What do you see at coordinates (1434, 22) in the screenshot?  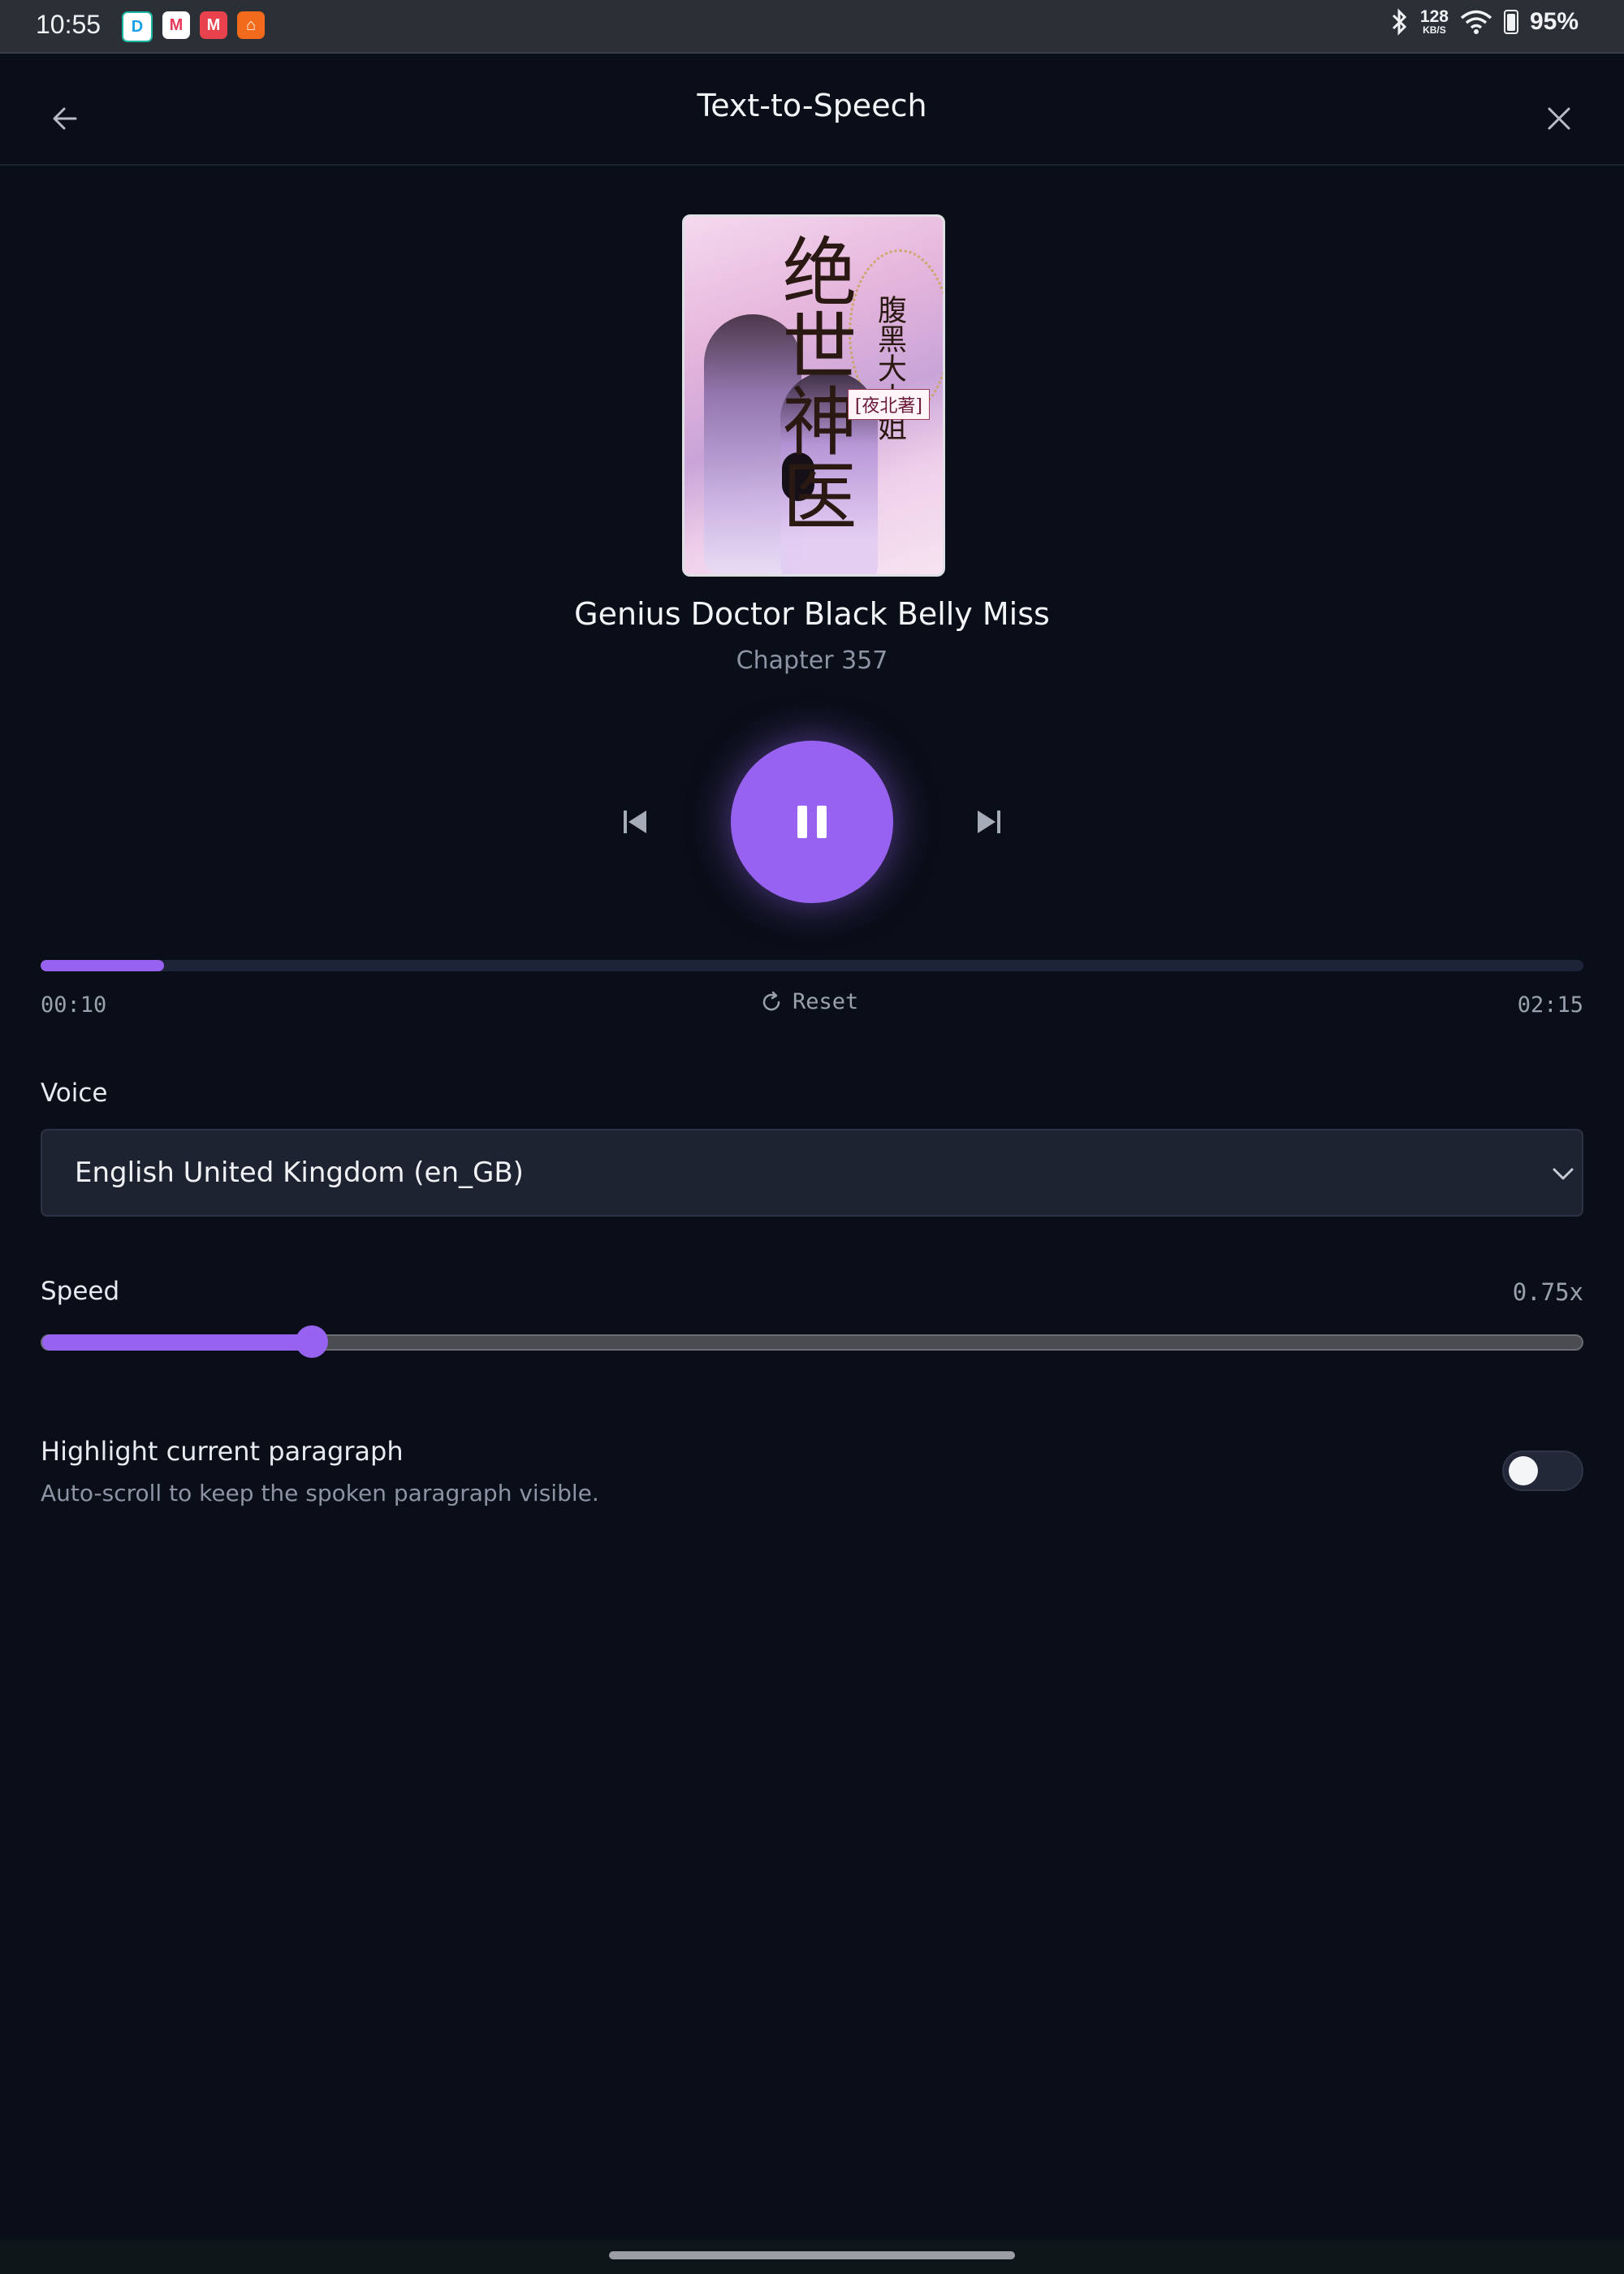 I see `network-speed: 128 KB/S` at bounding box center [1434, 22].